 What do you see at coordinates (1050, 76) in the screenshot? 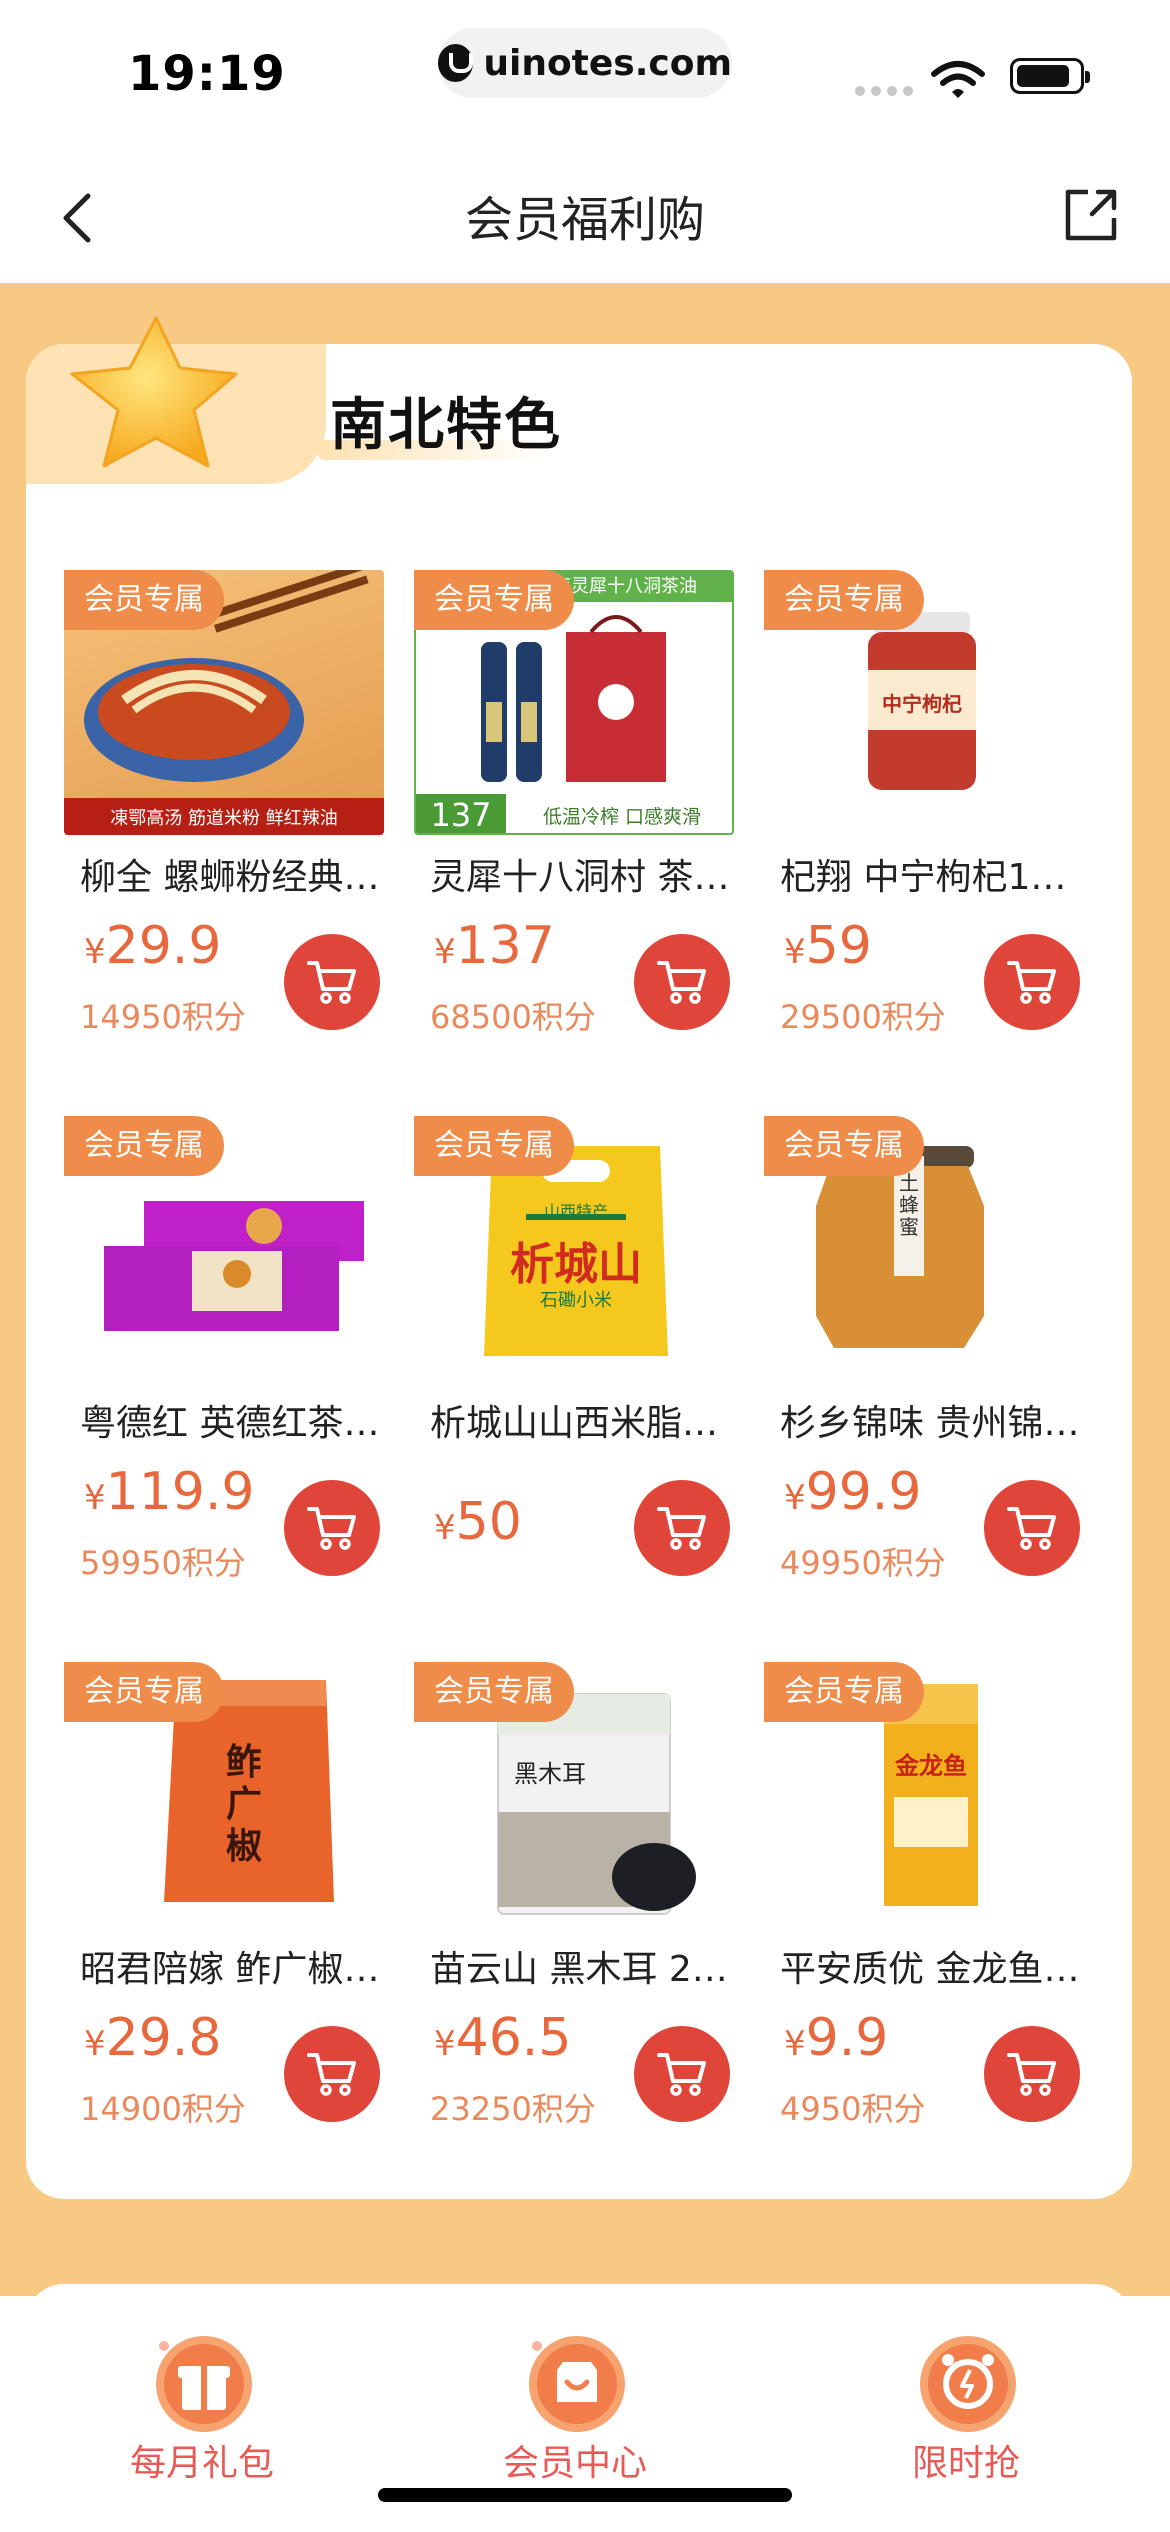
I see `battery-icon` at bounding box center [1050, 76].